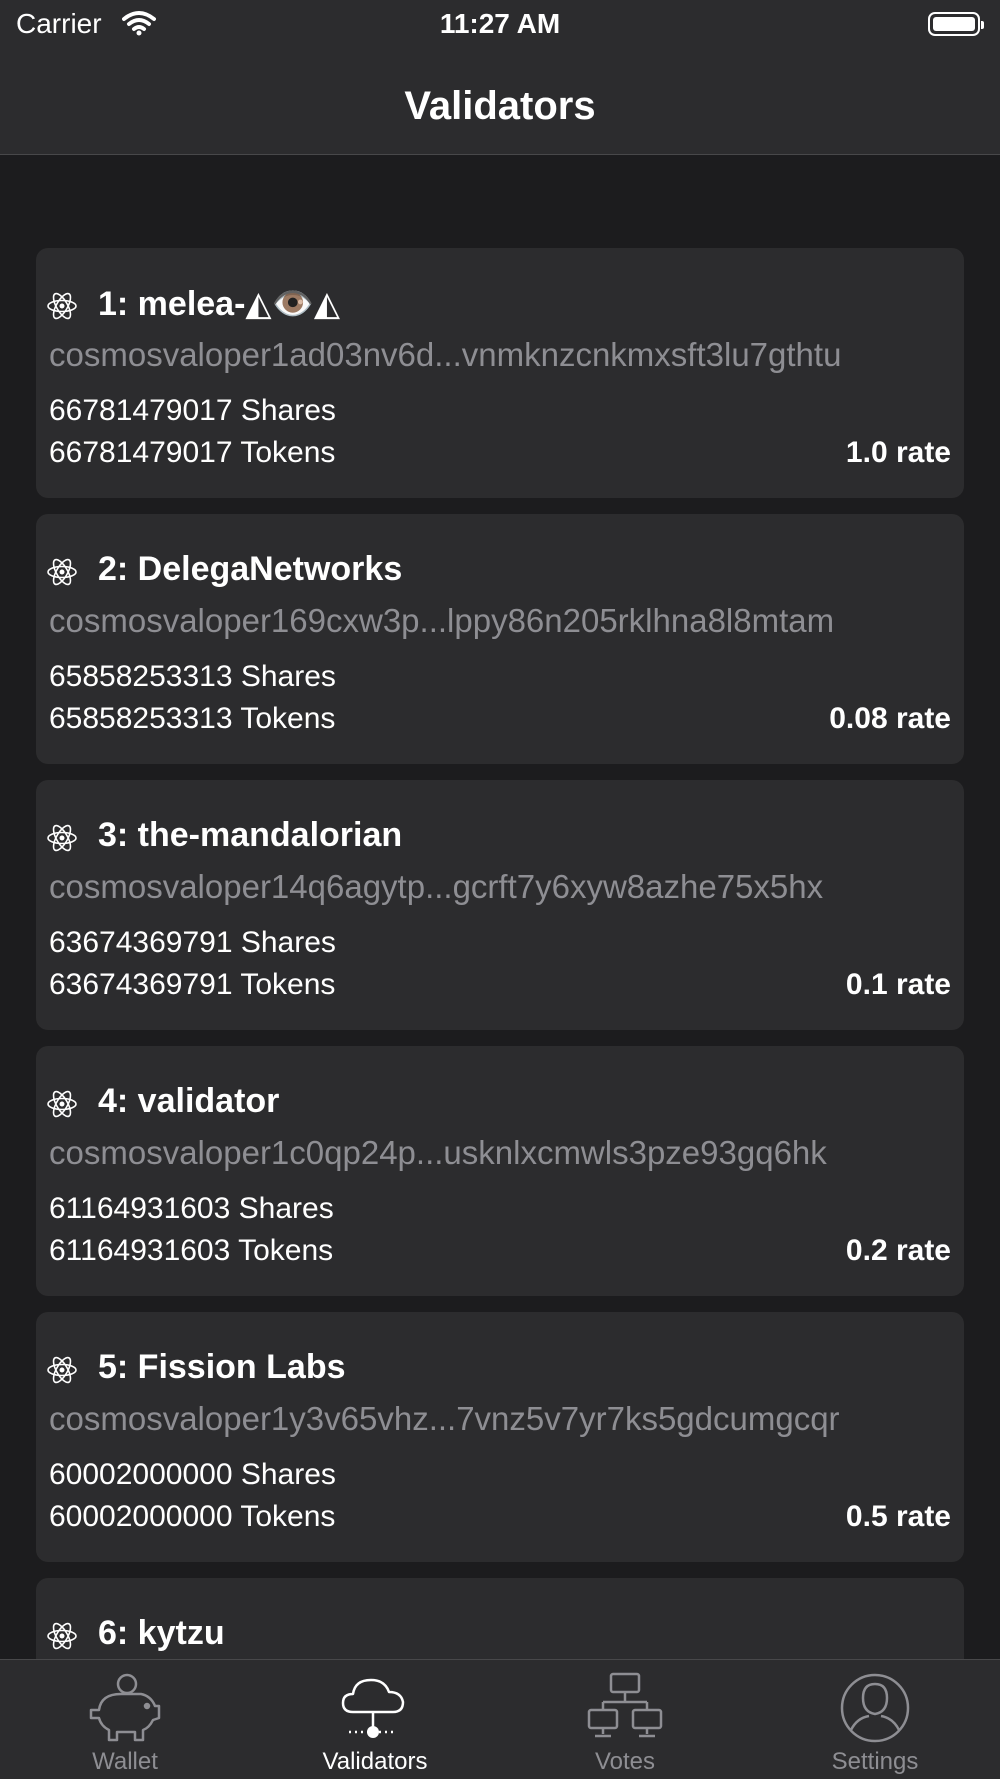 The width and height of the screenshot is (1000, 1779). Describe the element at coordinates (875, 1708) in the screenshot. I see `user-circle-icon` at that location.